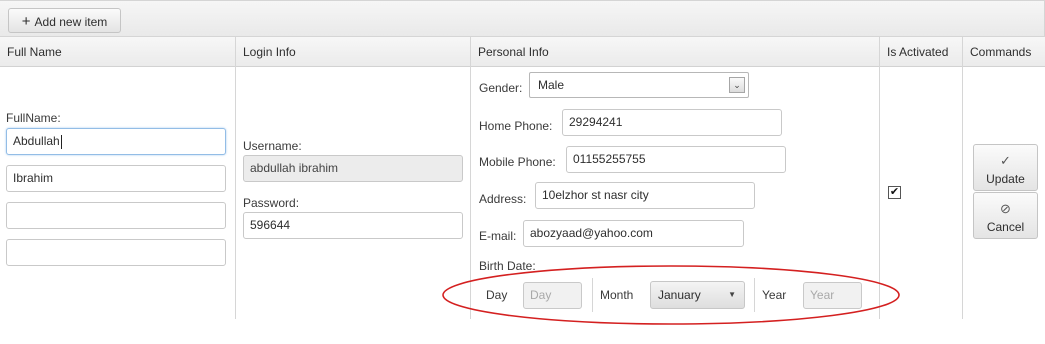 Image resolution: width=1045 pixels, height=344 pixels. Describe the element at coordinates (675, 52) in the screenshot. I see `column-header-personal-info: Personal Info` at that location.